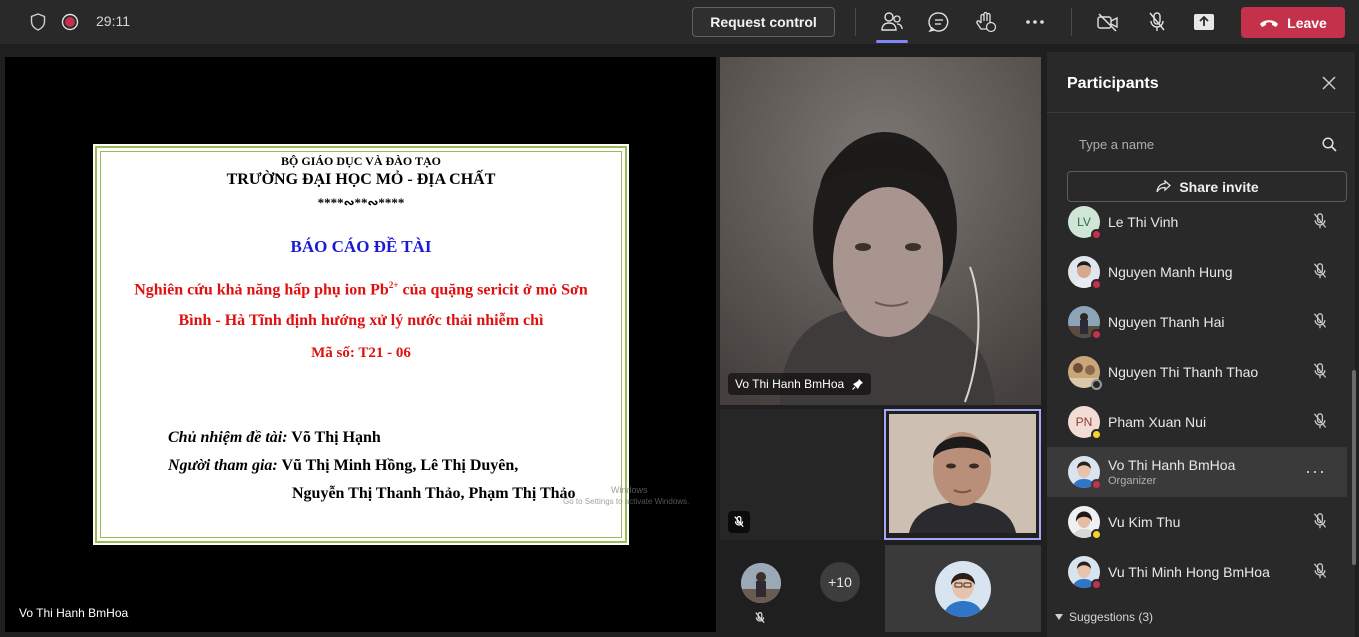 This screenshot has height=637, width=1359. I want to click on people-icon, so click(892, 22).